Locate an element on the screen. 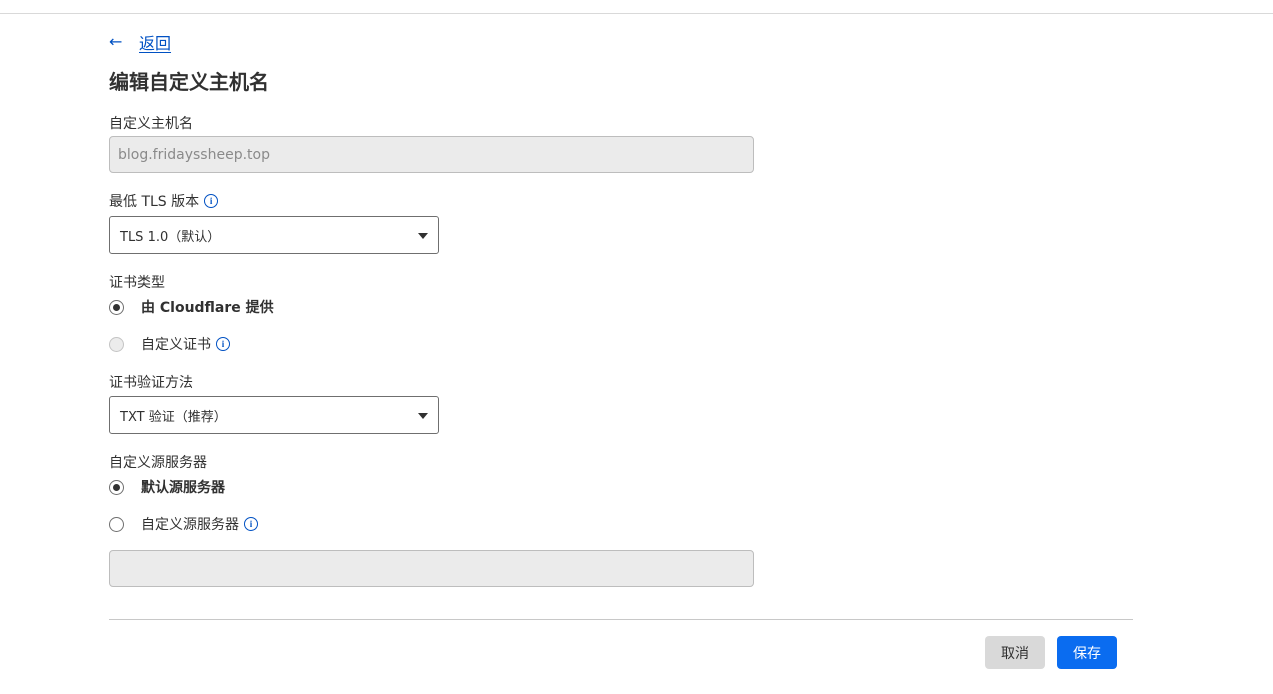 The height and width of the screenshot is (694, 1273). validation-method-label-text: 证书验证方法 is located at coordinates (151, 383).